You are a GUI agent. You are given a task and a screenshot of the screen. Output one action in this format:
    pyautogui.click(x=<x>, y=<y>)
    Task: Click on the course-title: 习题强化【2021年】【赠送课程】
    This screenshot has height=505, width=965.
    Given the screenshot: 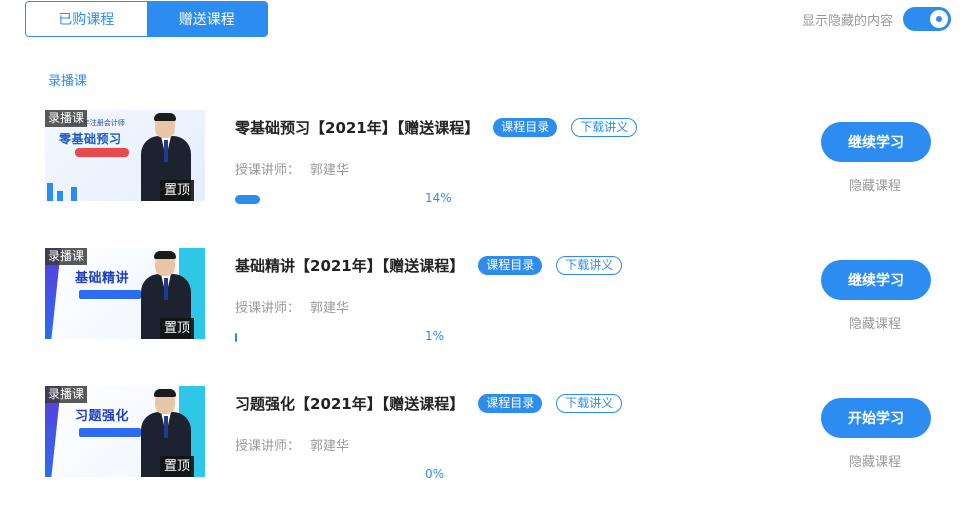 What is the action you would take?
    pyautogui.click(x=349, y=403)
    